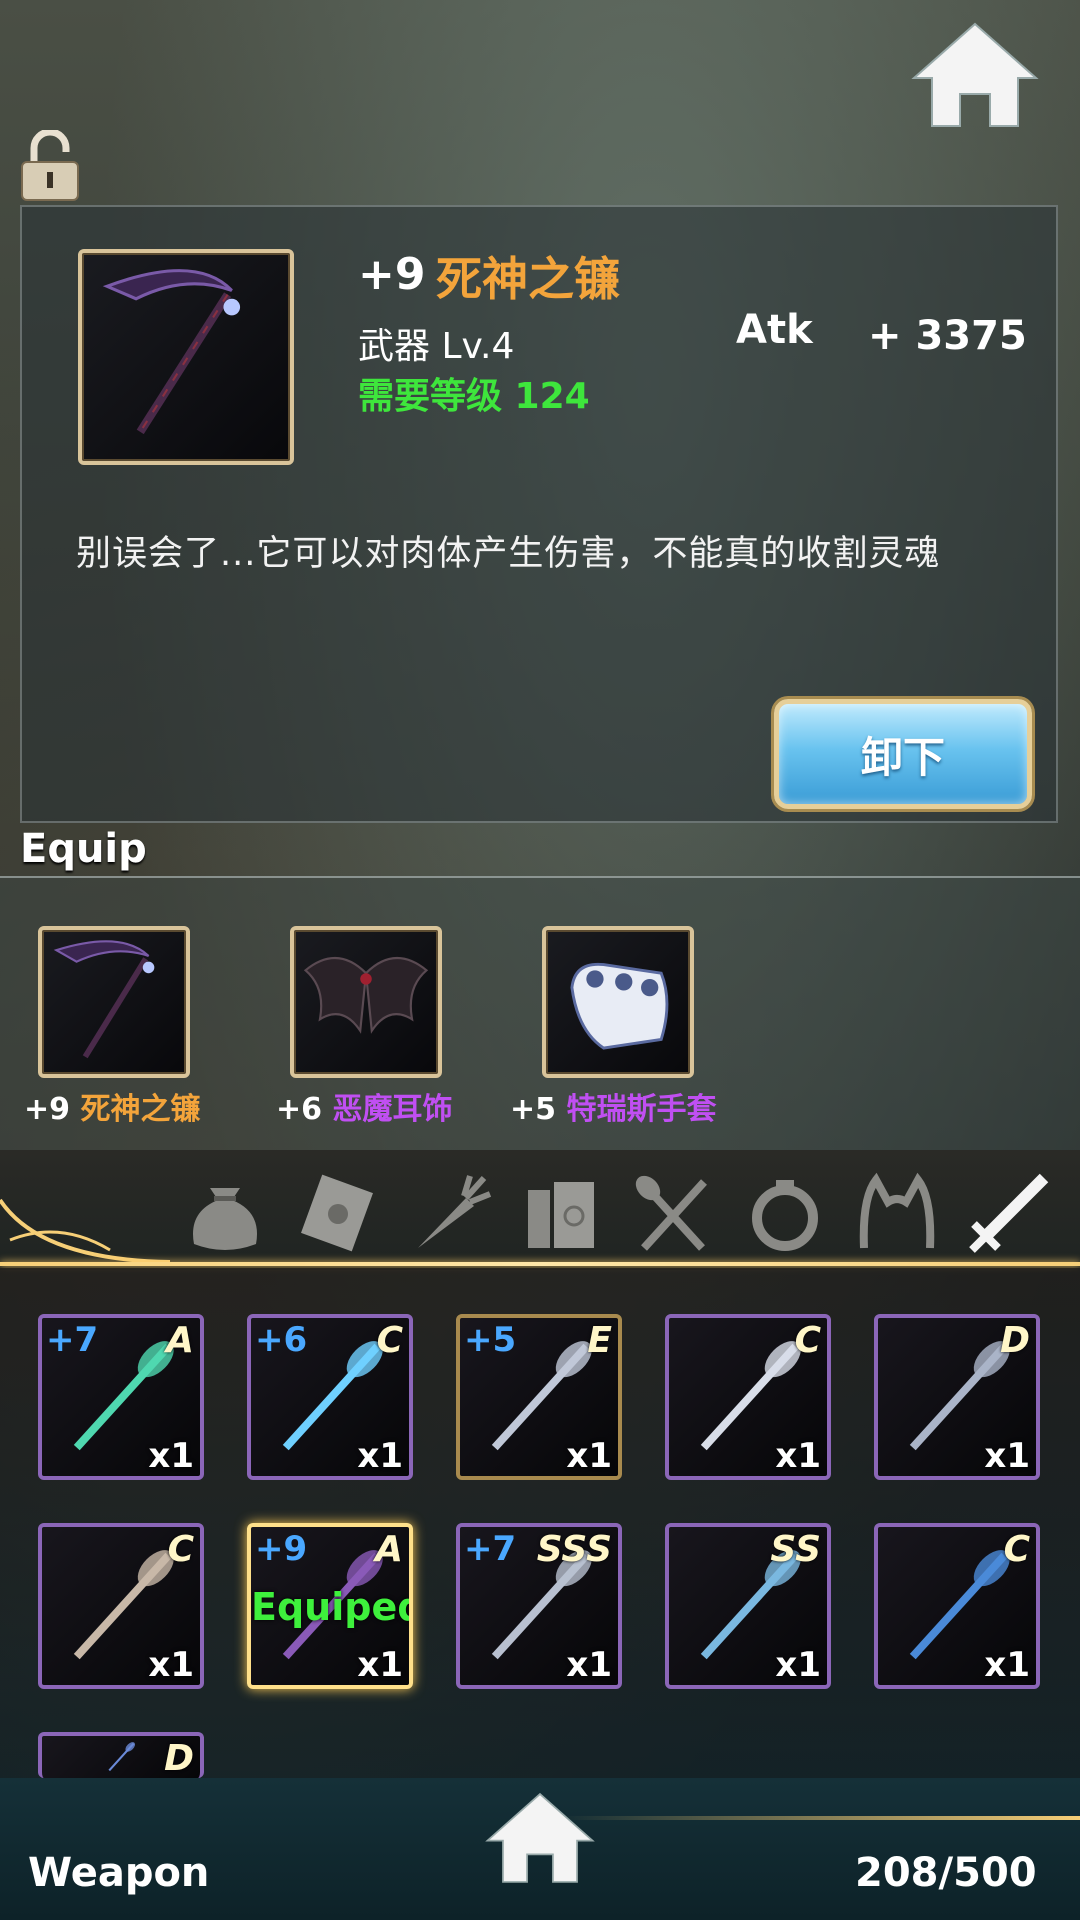 This screenshot has height=1920, width=1080. Describe the element at coordinates (330, 1397) in the screenshot. I see `inventory-item: +6 Cx1` at that location.